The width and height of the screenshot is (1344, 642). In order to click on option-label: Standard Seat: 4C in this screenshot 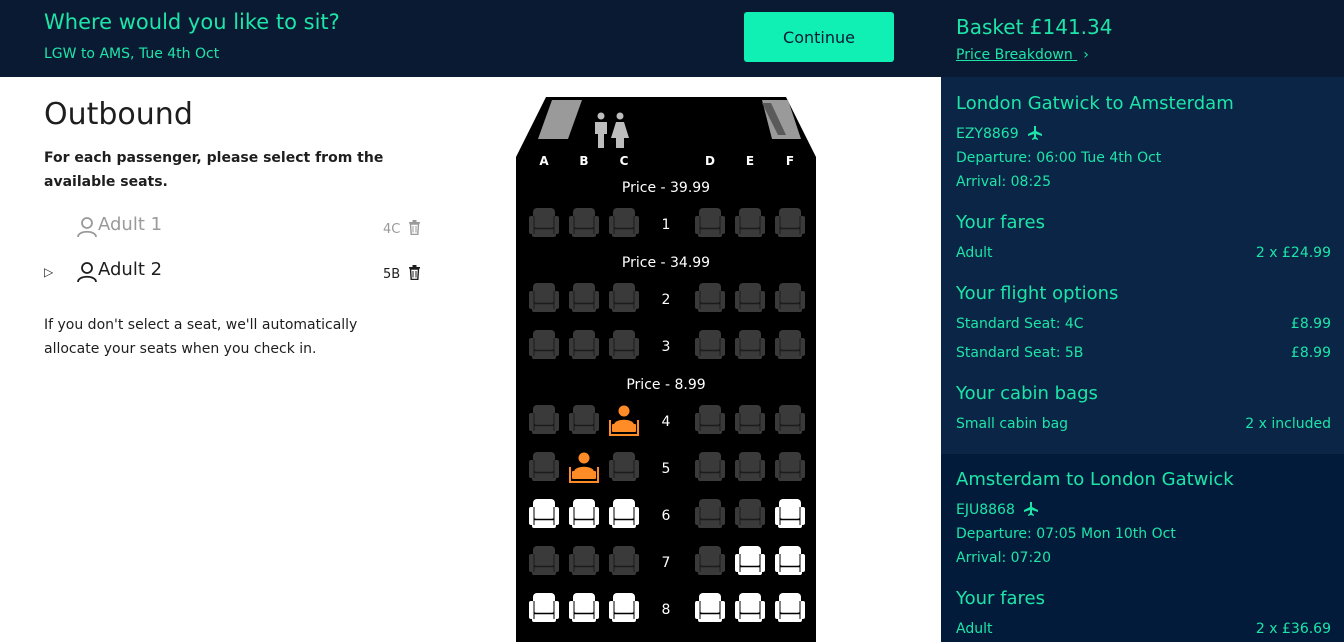, I will do `click(1020, 324)`.